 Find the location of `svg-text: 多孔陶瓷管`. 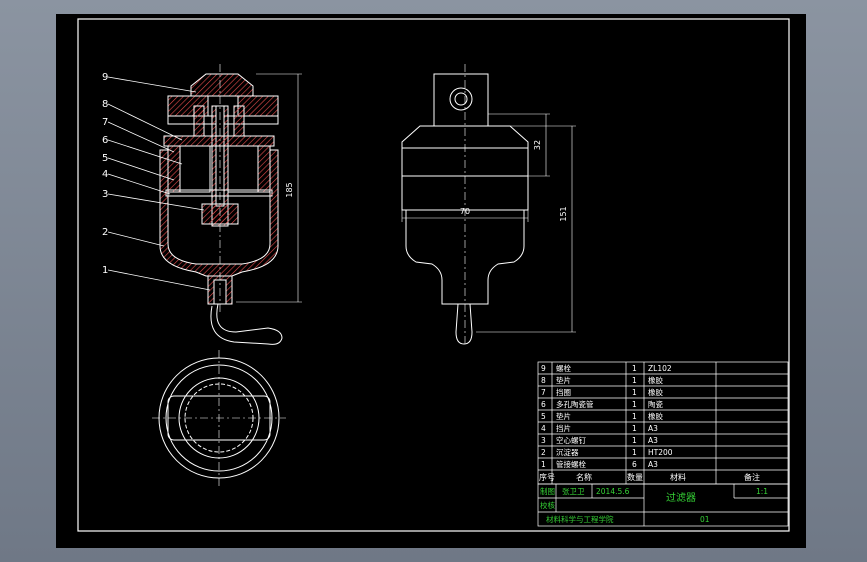

svg-text: 多孔陶瓷管 is located at coordinates (575, 404).